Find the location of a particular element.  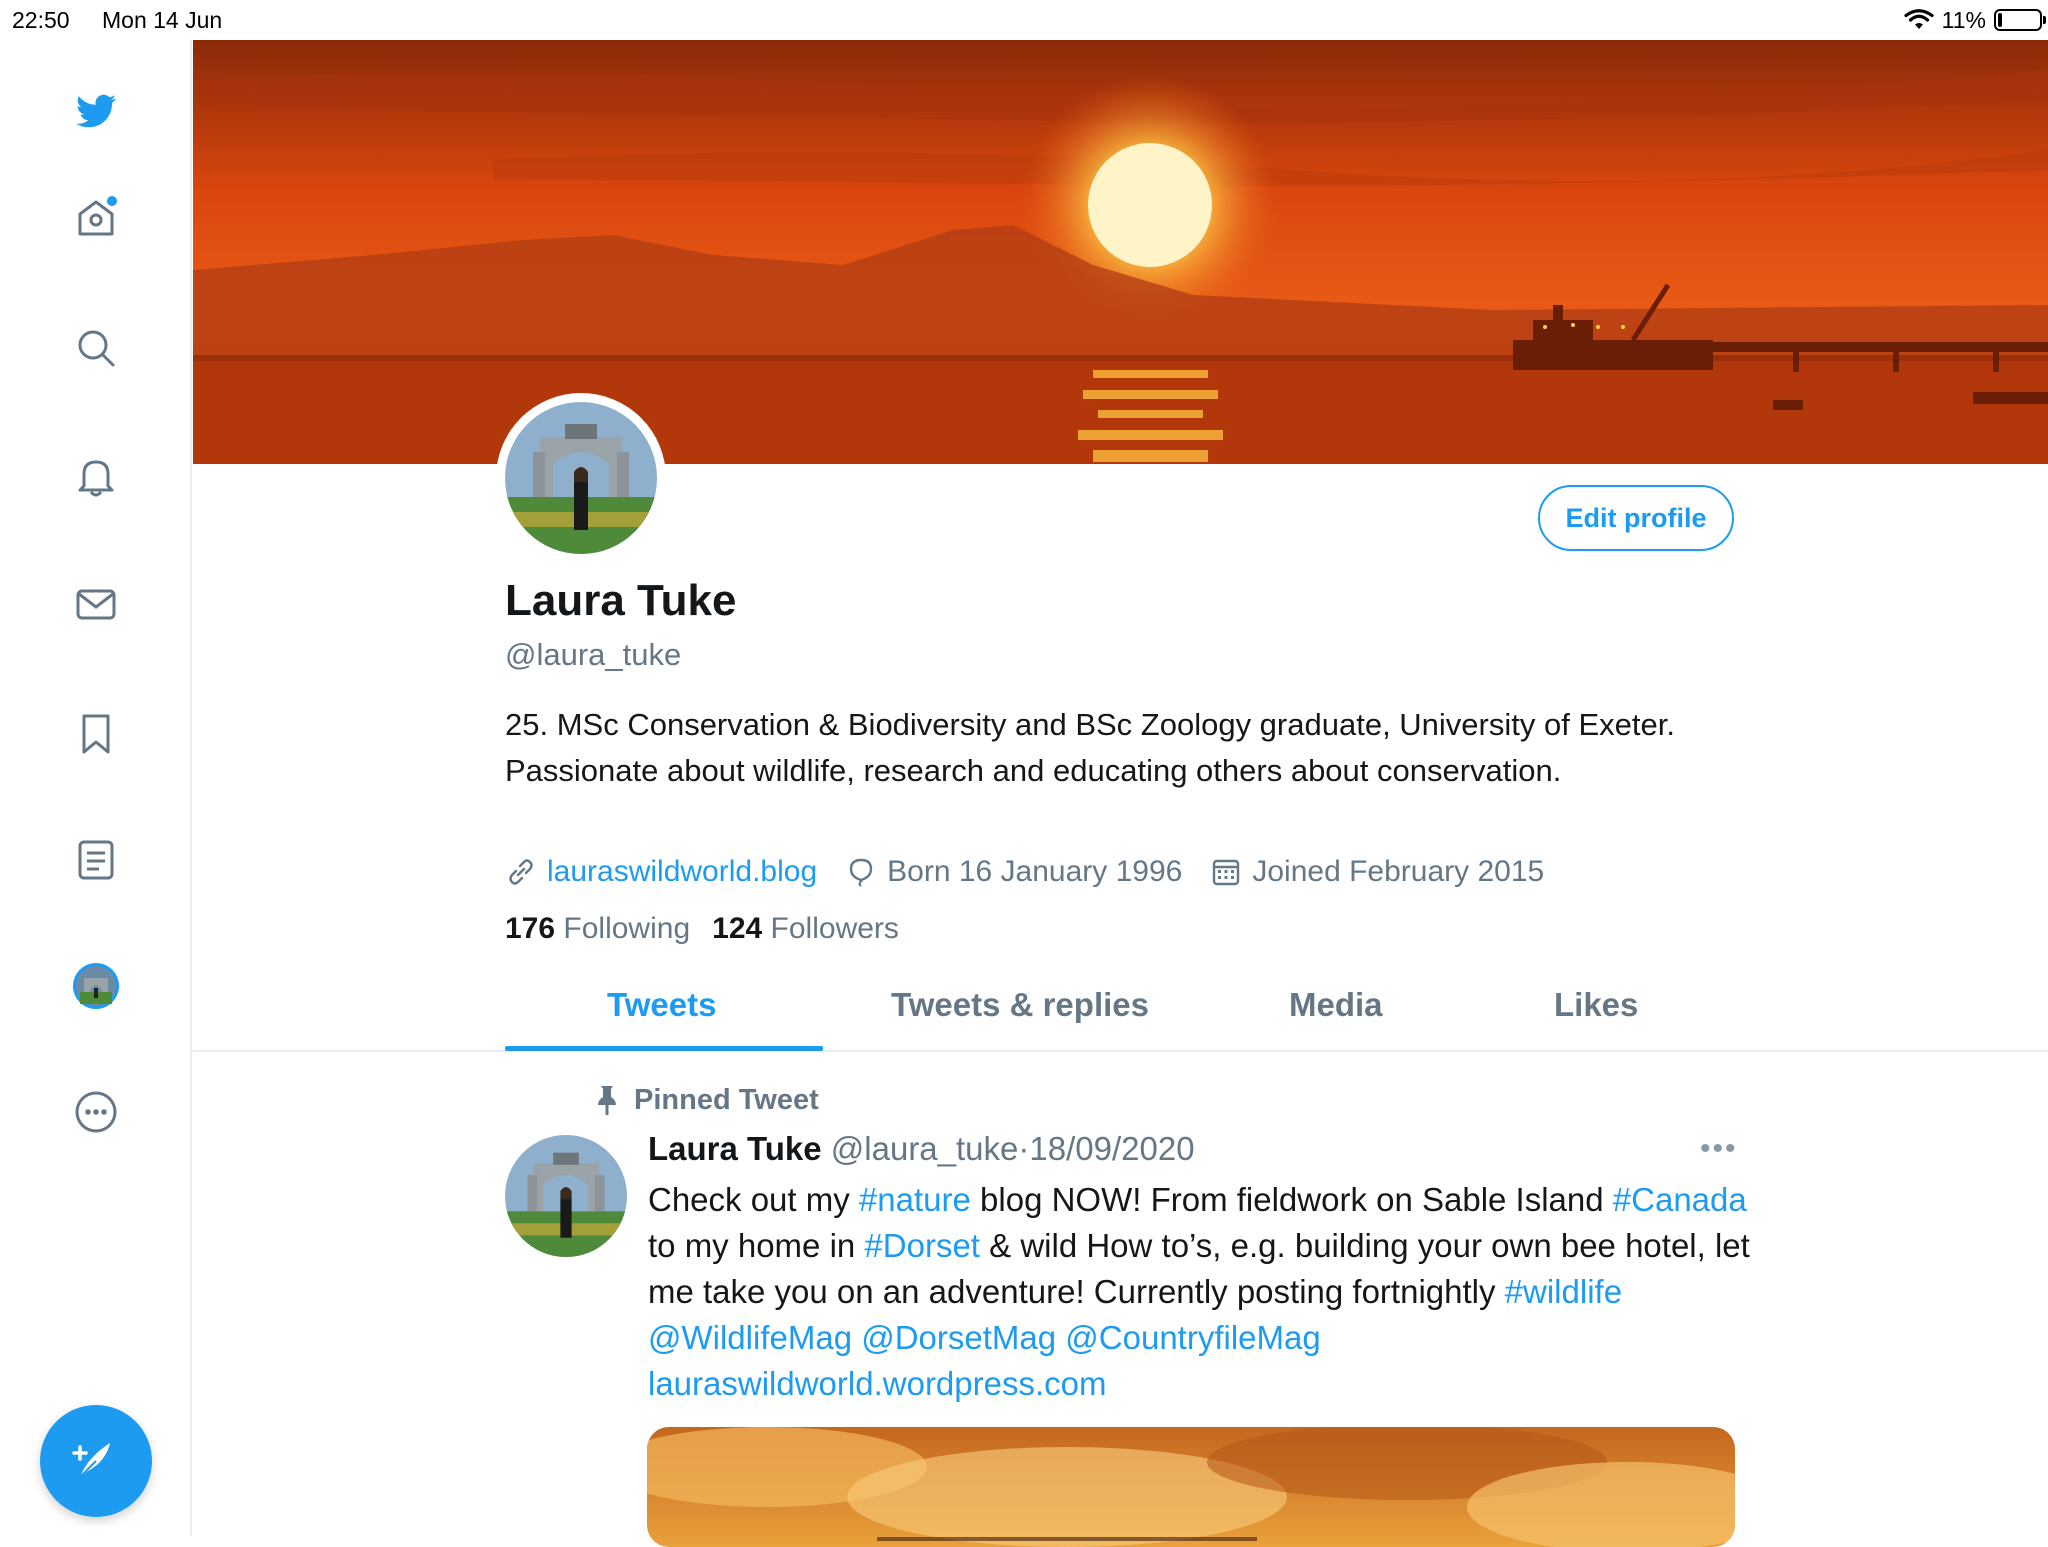

tab-likes: Likes is located at coordinates (1596, 1005).